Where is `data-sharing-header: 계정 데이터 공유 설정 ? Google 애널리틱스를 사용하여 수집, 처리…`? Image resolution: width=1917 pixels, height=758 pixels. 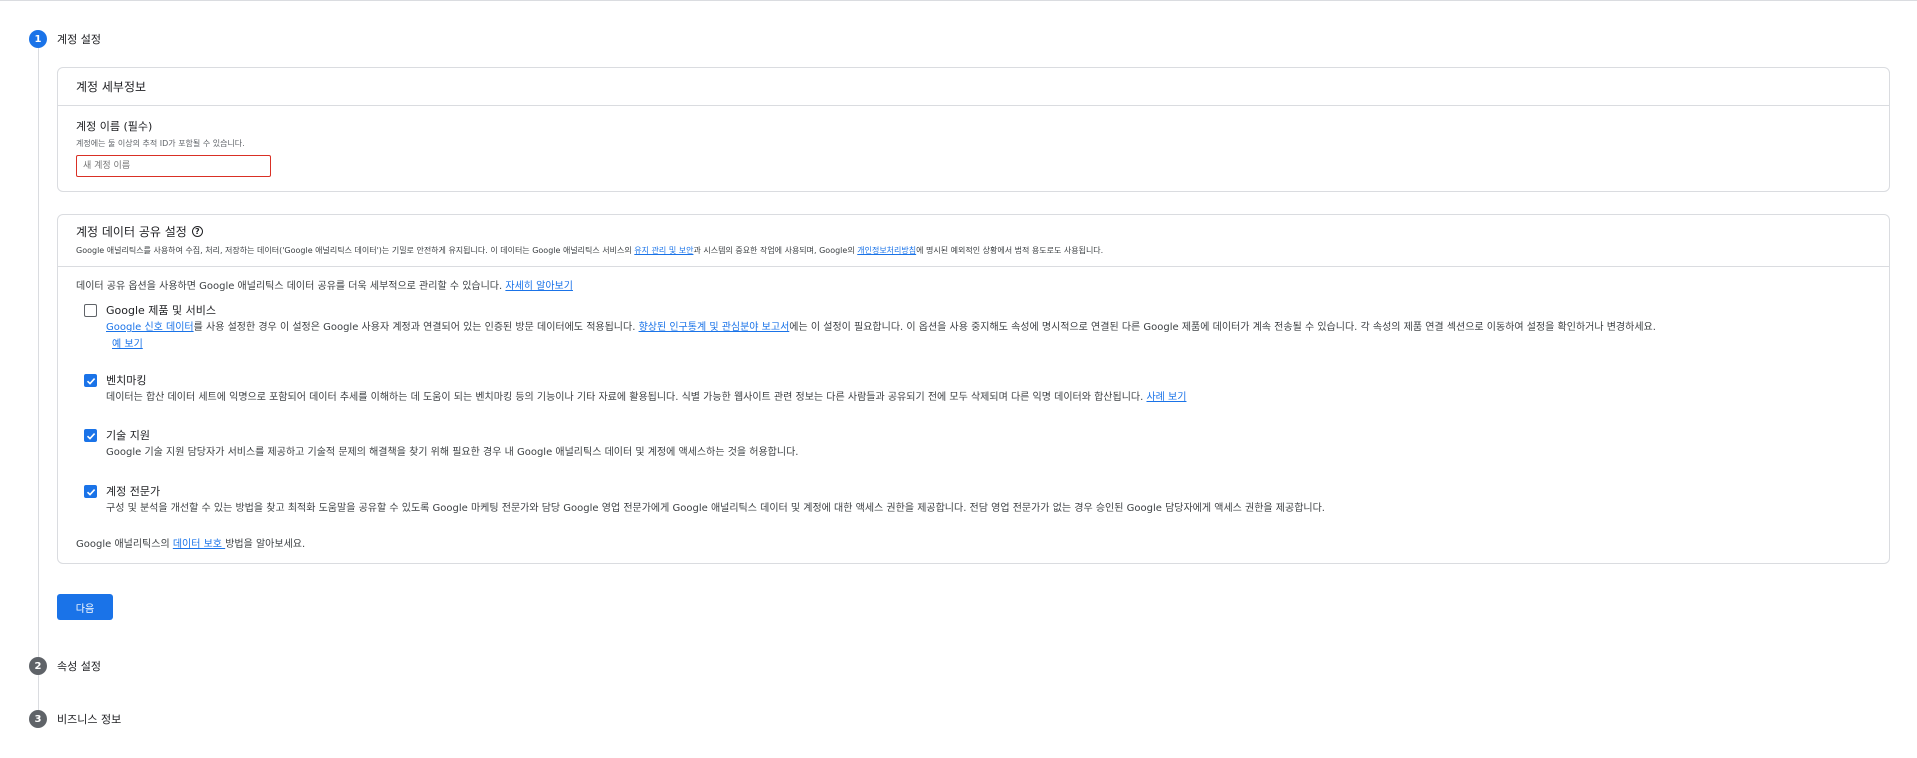
data-sharing-header: 계정 데이터 공유 설정 ? Google 애널리틱스를 사용하여 수집, 처리… is located at coordinates (973, 241).